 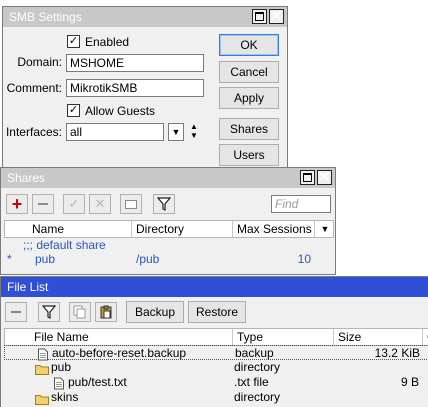 What do you see at coordinates (304, 259) in the screenshot?
I see `share-max-sessions: 10` at bounding box center [304, 259].